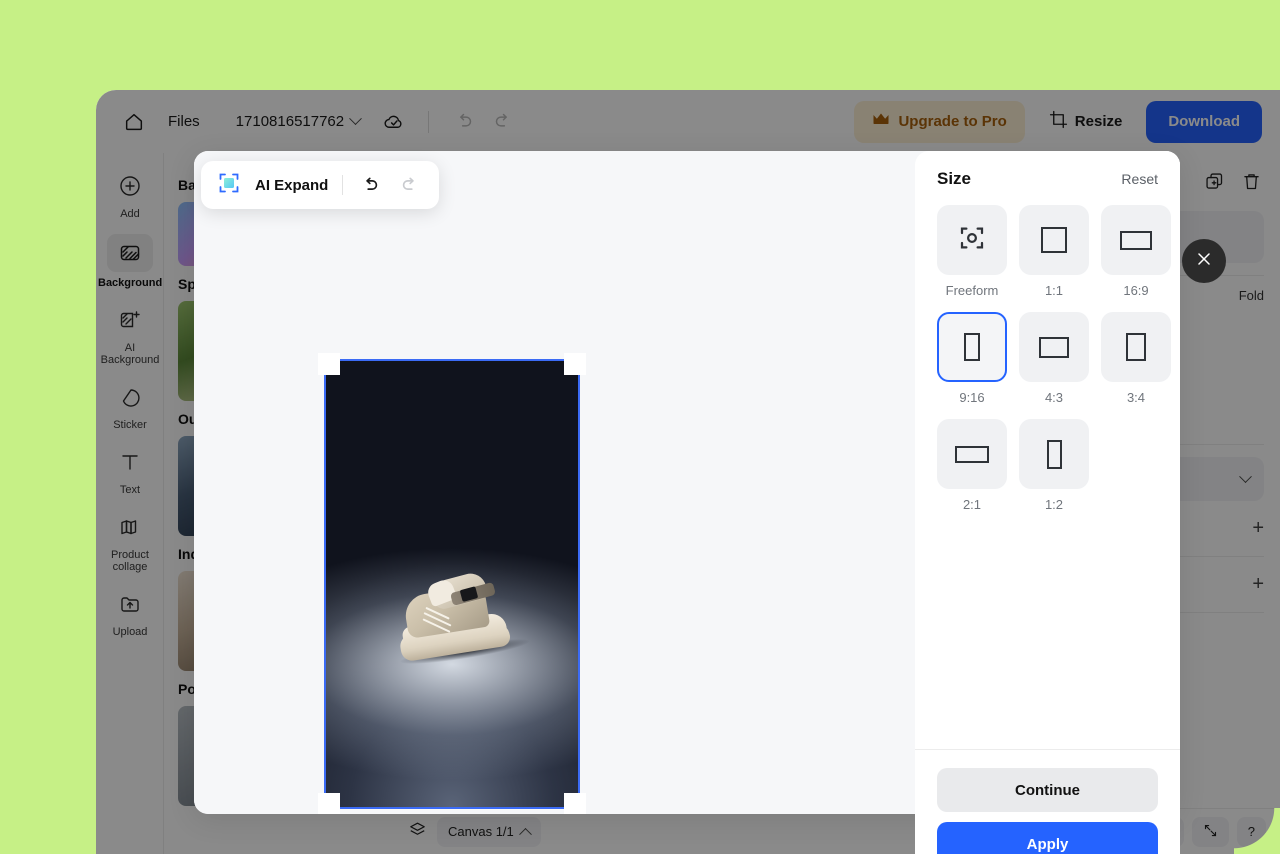  What do you see at coordinates (130, 283) in the screenshot?
I see `sidebar-item-label: Background` at bounding box center [130, 283].